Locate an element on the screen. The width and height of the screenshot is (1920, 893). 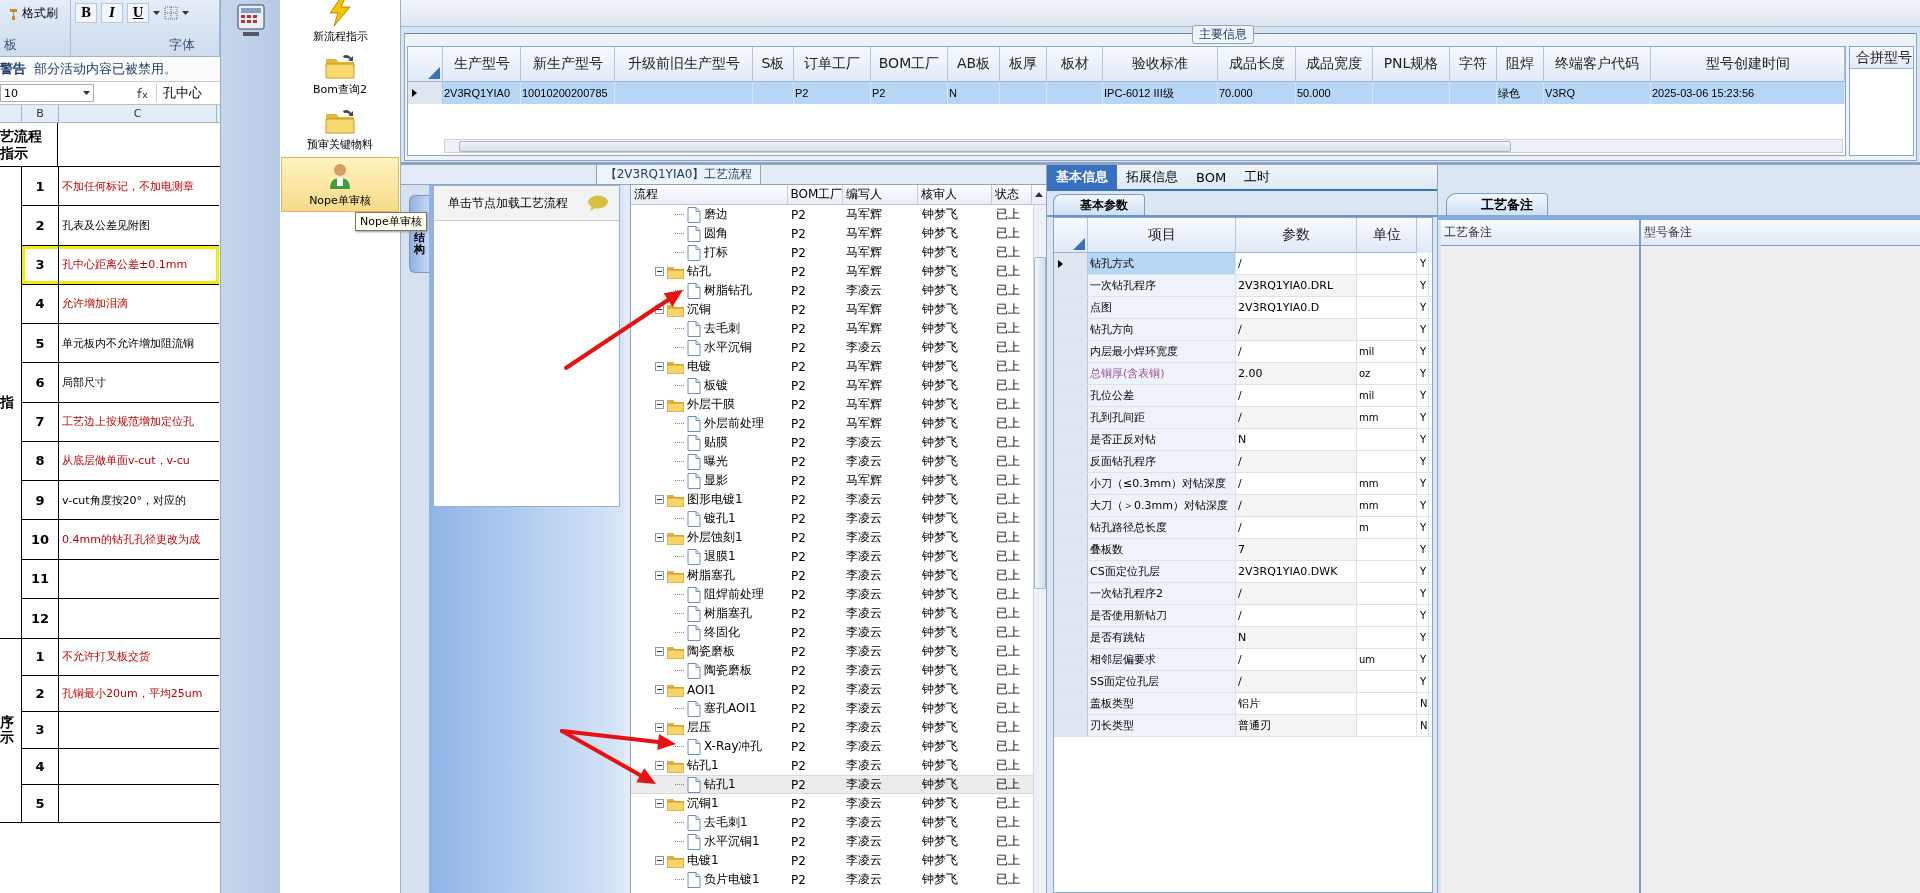
tree-row: 退膜1 P2 李凌云 钟梦飞 已上 is located at coordinates (832, 556).